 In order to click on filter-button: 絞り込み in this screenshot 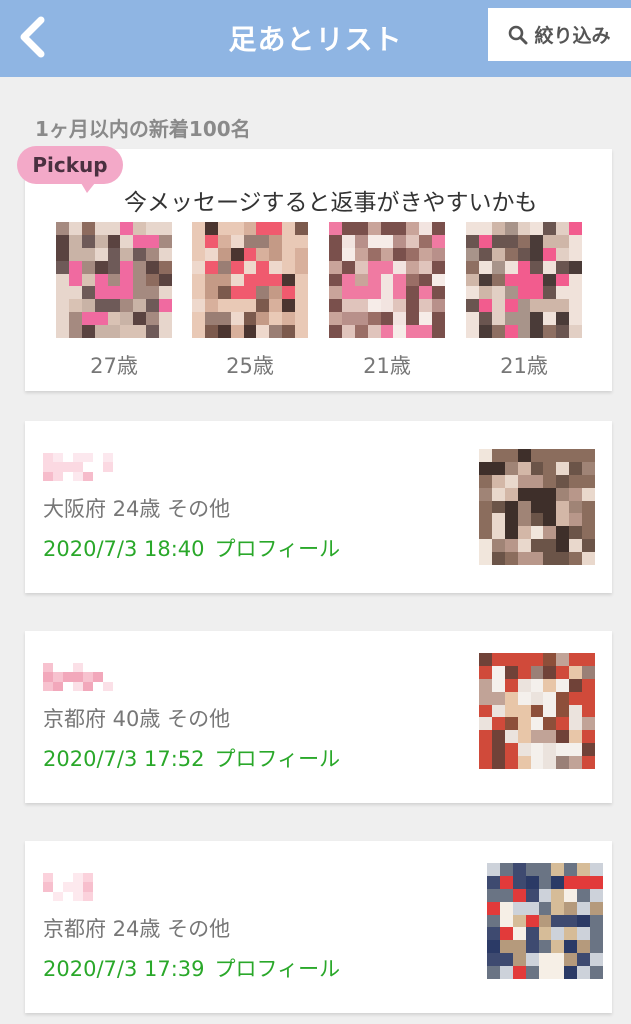, I will do `click(559, 34)`.